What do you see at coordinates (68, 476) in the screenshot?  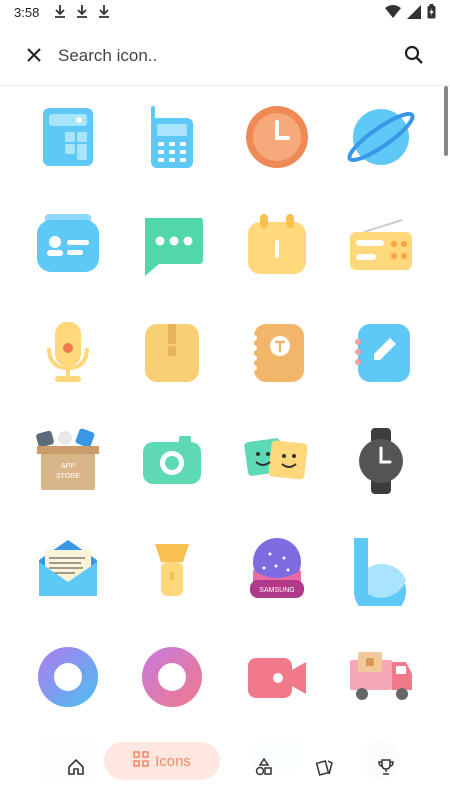 I see `svg-text: STORE` at bounding box center [68, 476].